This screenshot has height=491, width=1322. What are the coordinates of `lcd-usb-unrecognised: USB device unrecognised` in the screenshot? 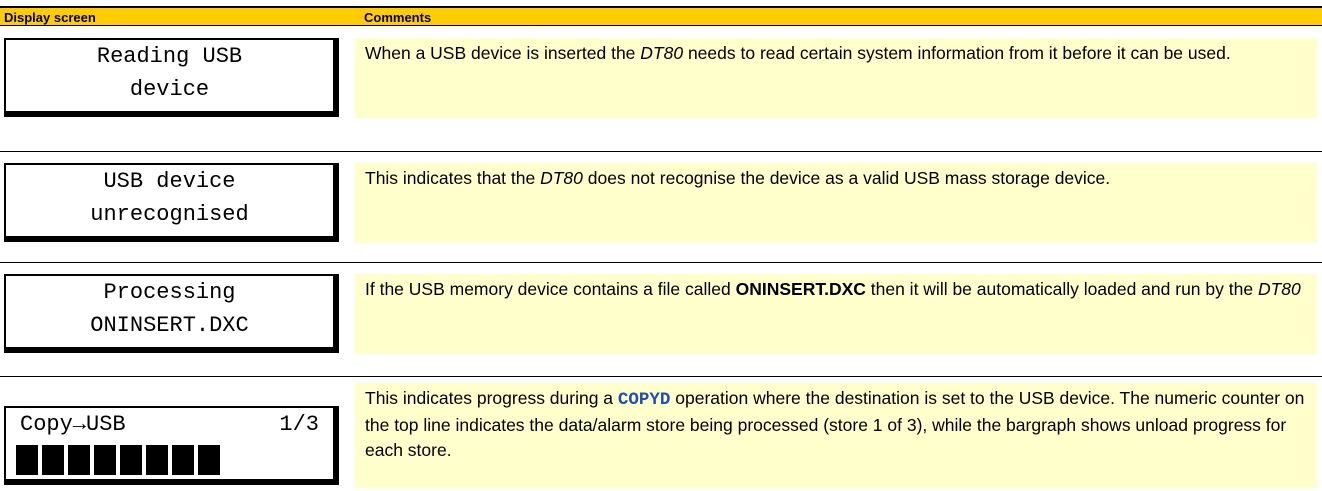 It's located at (171, 202).